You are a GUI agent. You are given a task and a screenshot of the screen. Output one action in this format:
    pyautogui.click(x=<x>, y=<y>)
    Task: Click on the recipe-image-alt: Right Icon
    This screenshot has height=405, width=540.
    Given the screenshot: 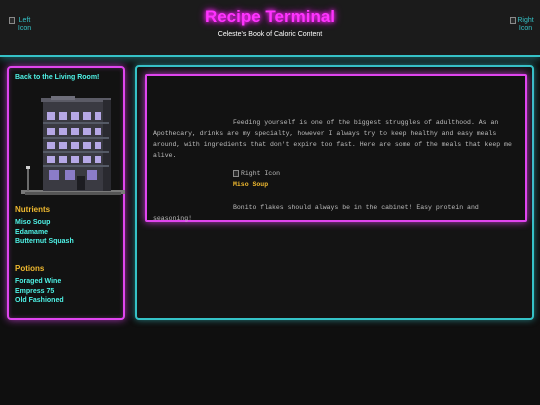 What is the action you would take?
    pyautogui.click(x=261, y=173)
    